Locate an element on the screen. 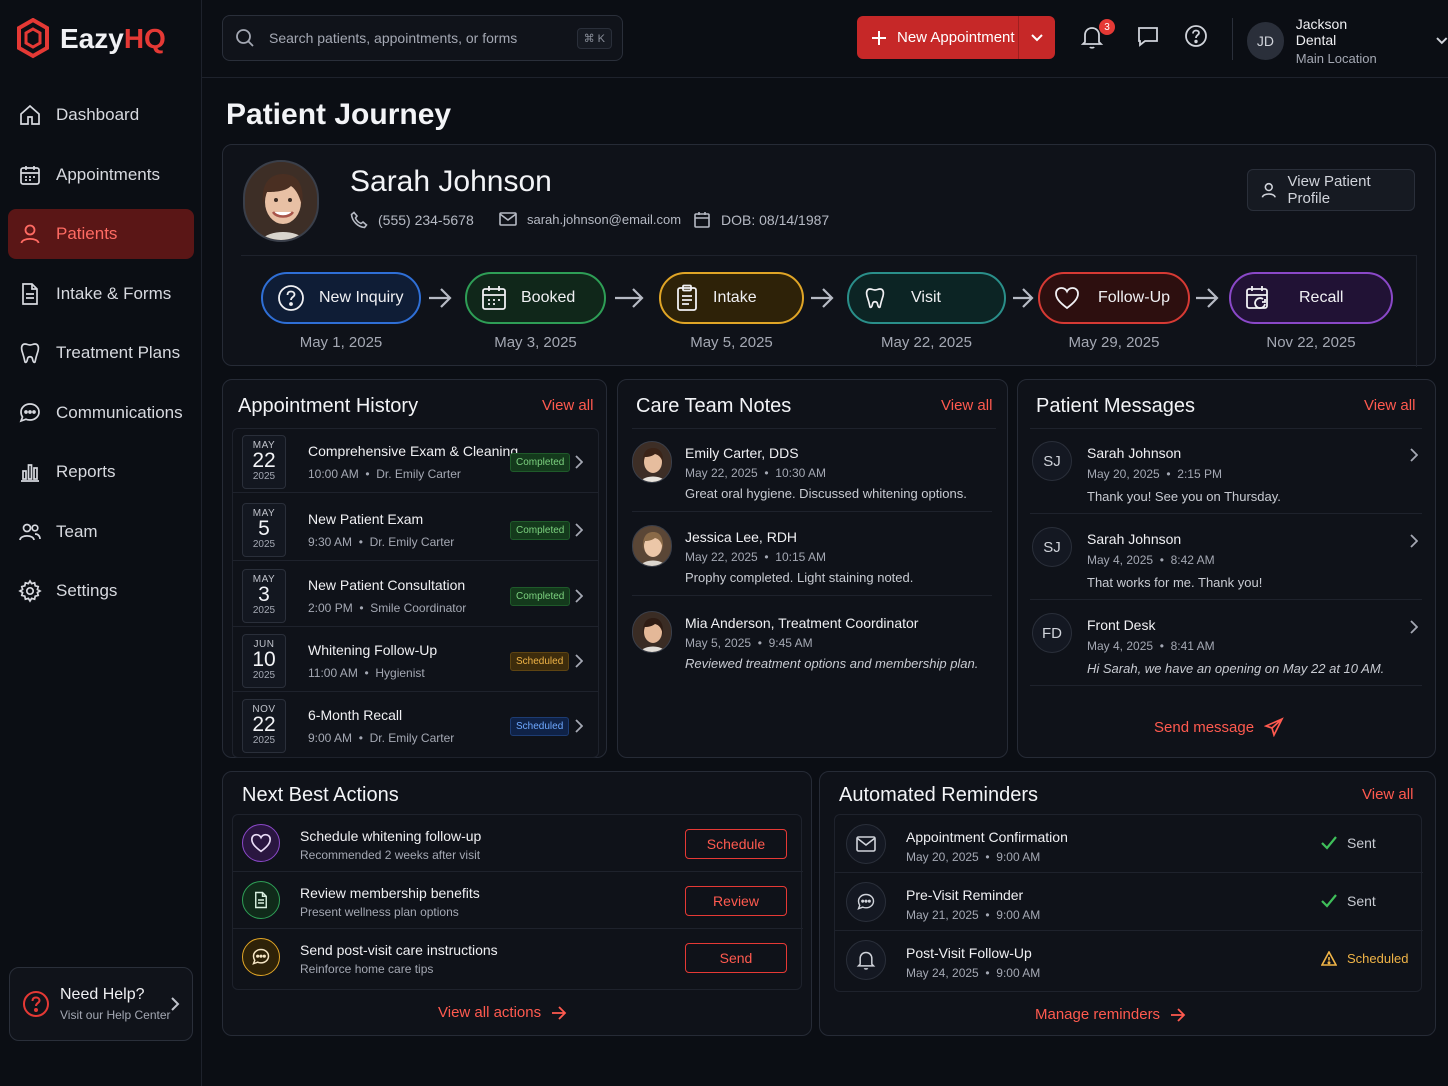 This screenshot has height=1086, width=1448. chat-icon is located at coordinates (261, 956).